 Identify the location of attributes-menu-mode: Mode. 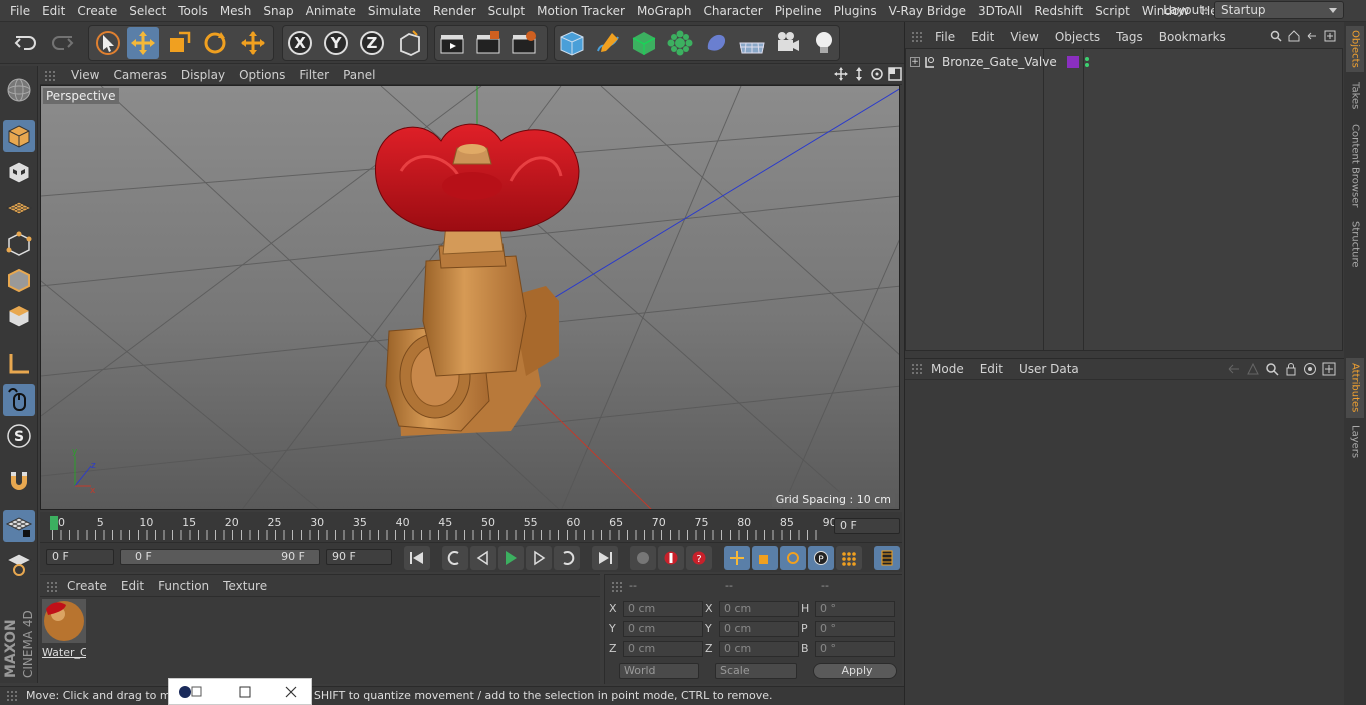
(947, 369).